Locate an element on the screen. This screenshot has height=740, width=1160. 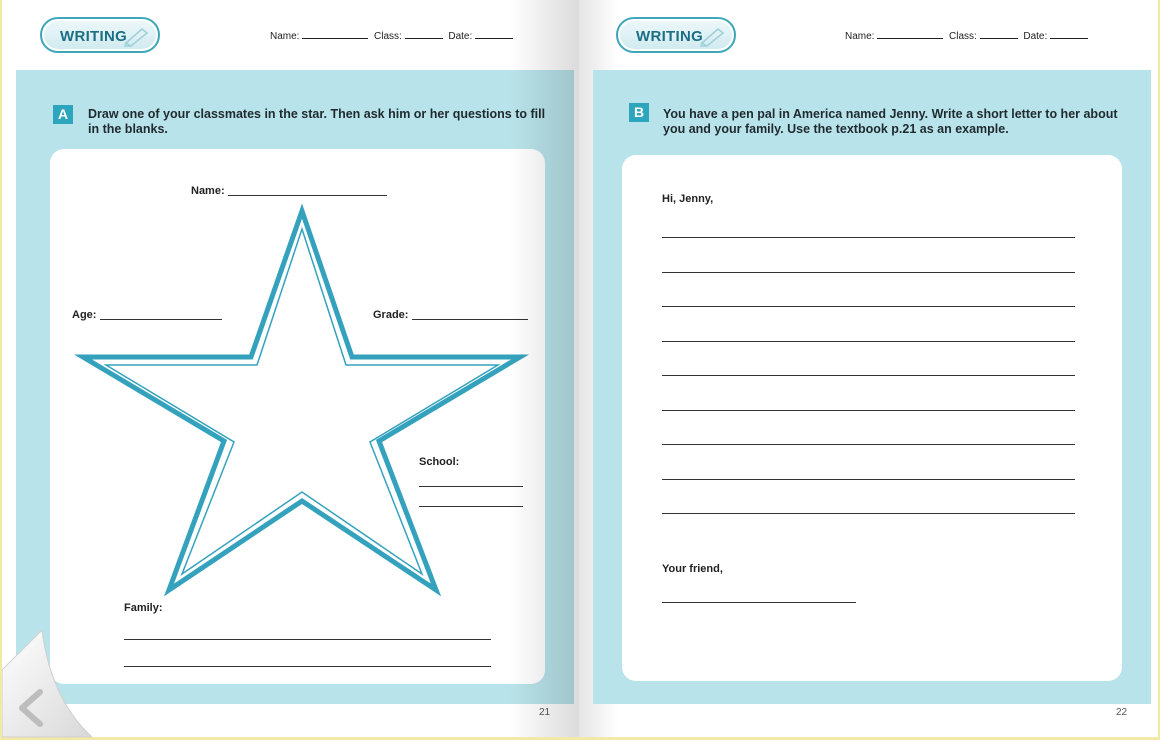
page-curl-prev-button is located at coordinates (47, 685).